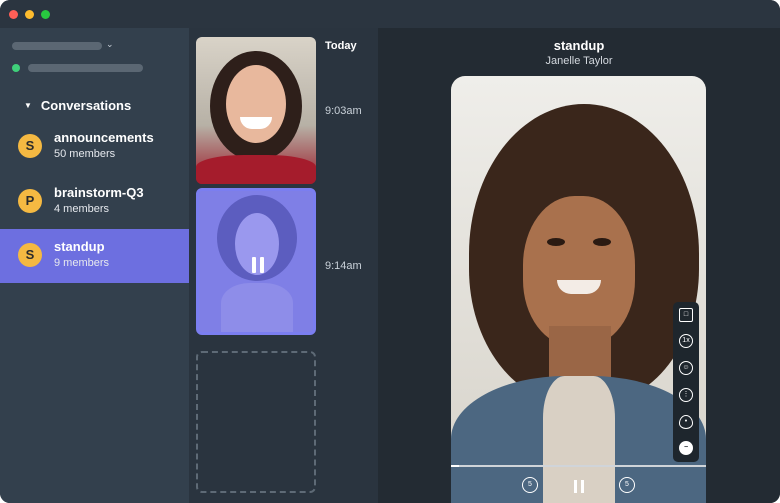 This screenshot has height=503, width=780. Describe the element at coordinates (686, 382) in the screenshot. I see `side-controls: □ 1x ☺ ⋮ • −` at that location.